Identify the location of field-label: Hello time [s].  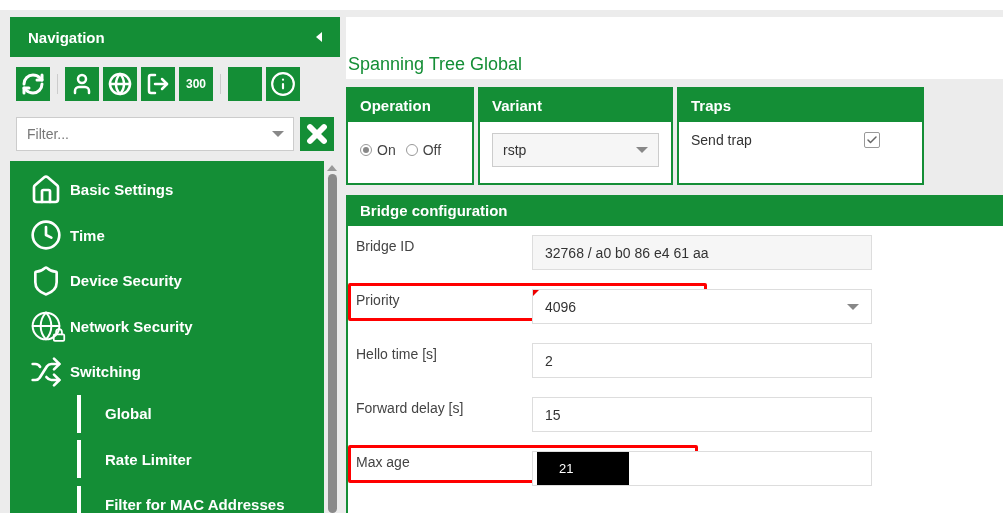
(396, 354).